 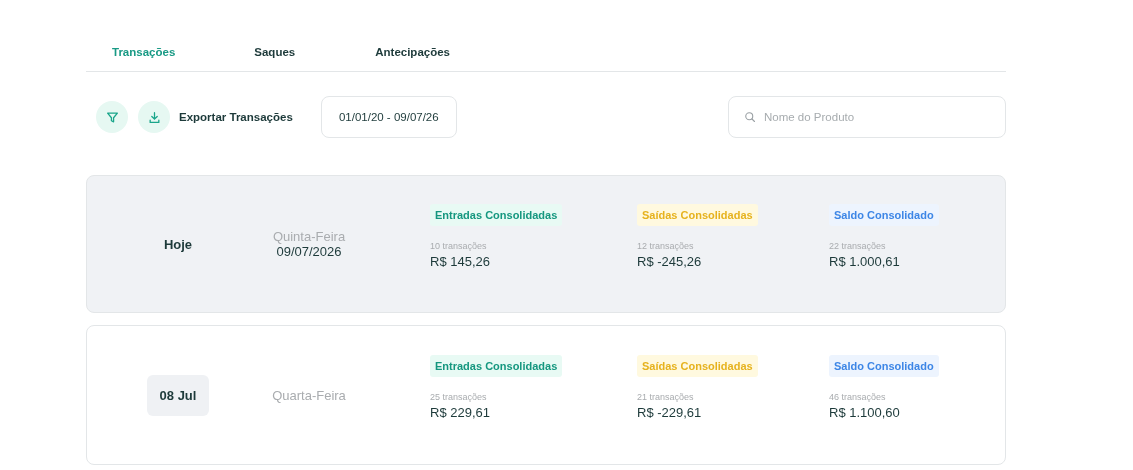 What do you see at coordinates (458, 245) in the screenshot?
I see `transaction-count: 10 transações` at bounding box center [458, 245].